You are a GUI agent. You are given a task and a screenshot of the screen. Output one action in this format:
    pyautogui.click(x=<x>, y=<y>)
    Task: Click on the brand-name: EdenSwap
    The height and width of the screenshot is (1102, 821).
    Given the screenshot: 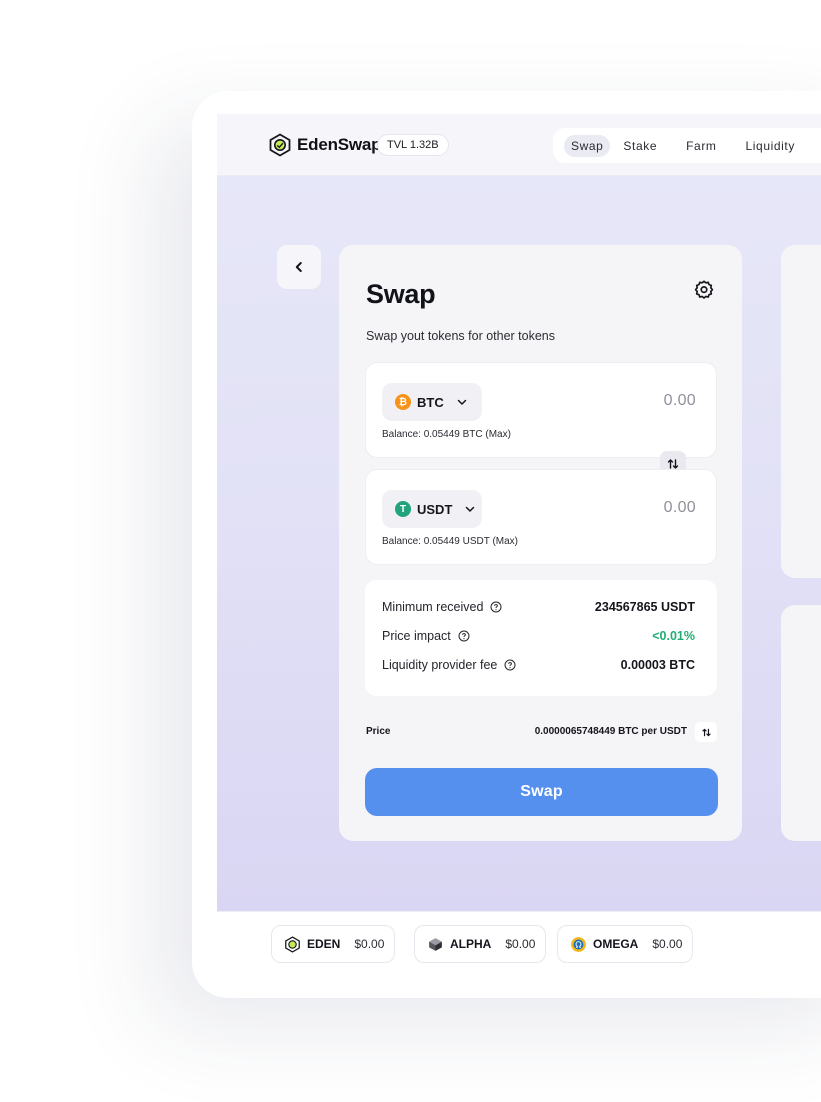 What is the action you would take?
    pyautogui.click(x=339, y=144)
    